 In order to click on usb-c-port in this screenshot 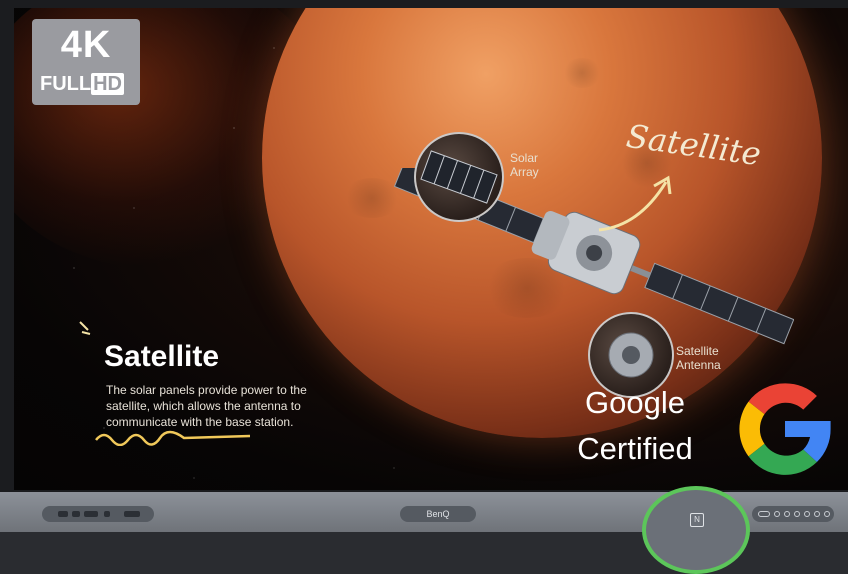, I will do `click(76, 514)`.